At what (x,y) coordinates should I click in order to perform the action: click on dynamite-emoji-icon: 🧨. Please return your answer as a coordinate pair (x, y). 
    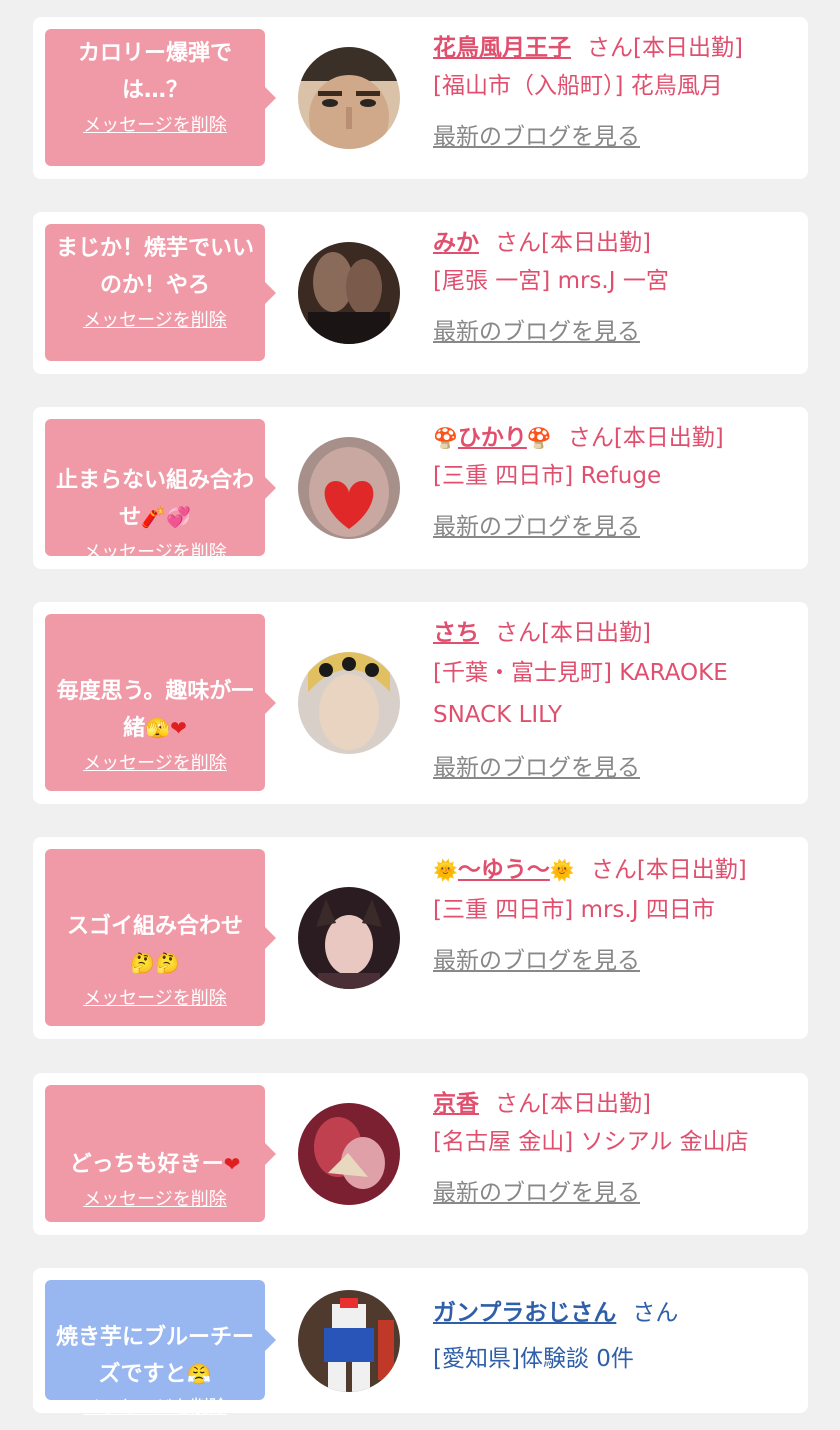
    Looking at the image, I should click on (153, 517).